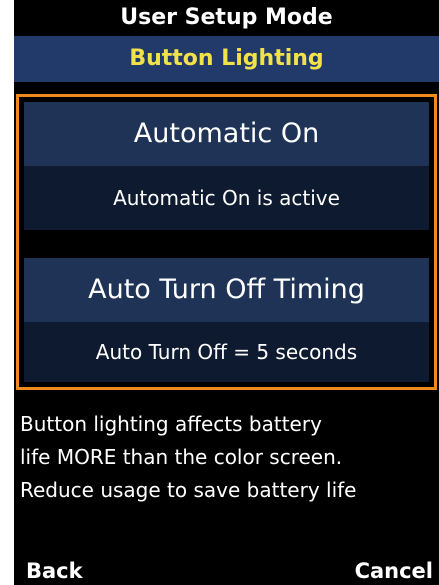 Image resolution: width=439 pixels, height=585 pixels. What do you see at coordinates (171, 424) in the screenshot?
I see `info-line: Button lighting affects battery` at bounding box center [171, 424].